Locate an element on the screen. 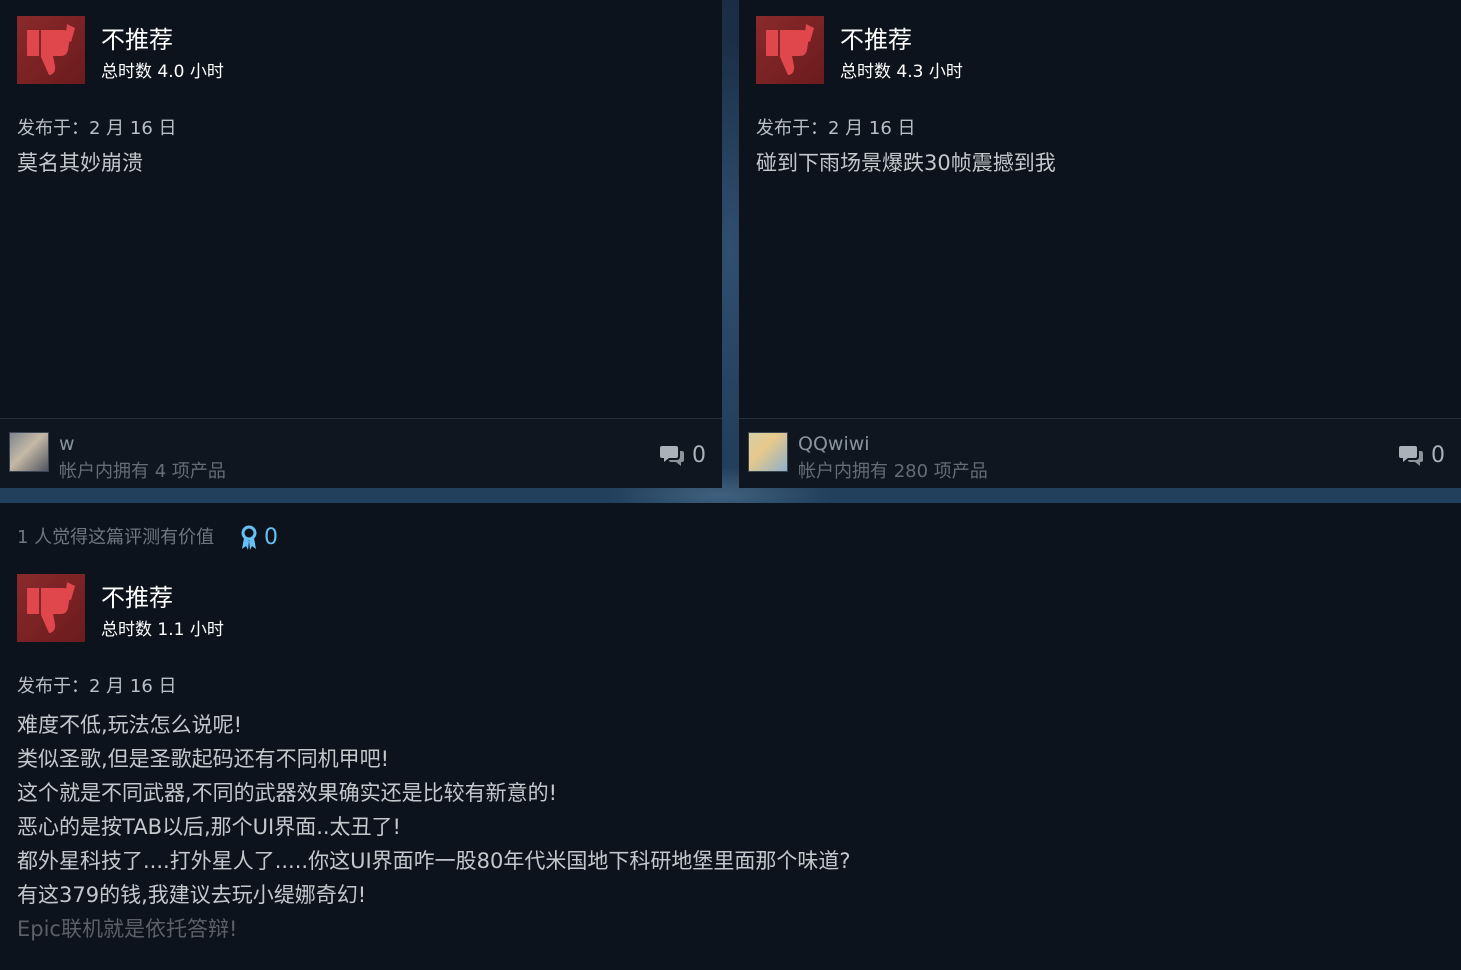  review-body-line: Epic联机就是依托答辩! is located at coordinates (127, 929).